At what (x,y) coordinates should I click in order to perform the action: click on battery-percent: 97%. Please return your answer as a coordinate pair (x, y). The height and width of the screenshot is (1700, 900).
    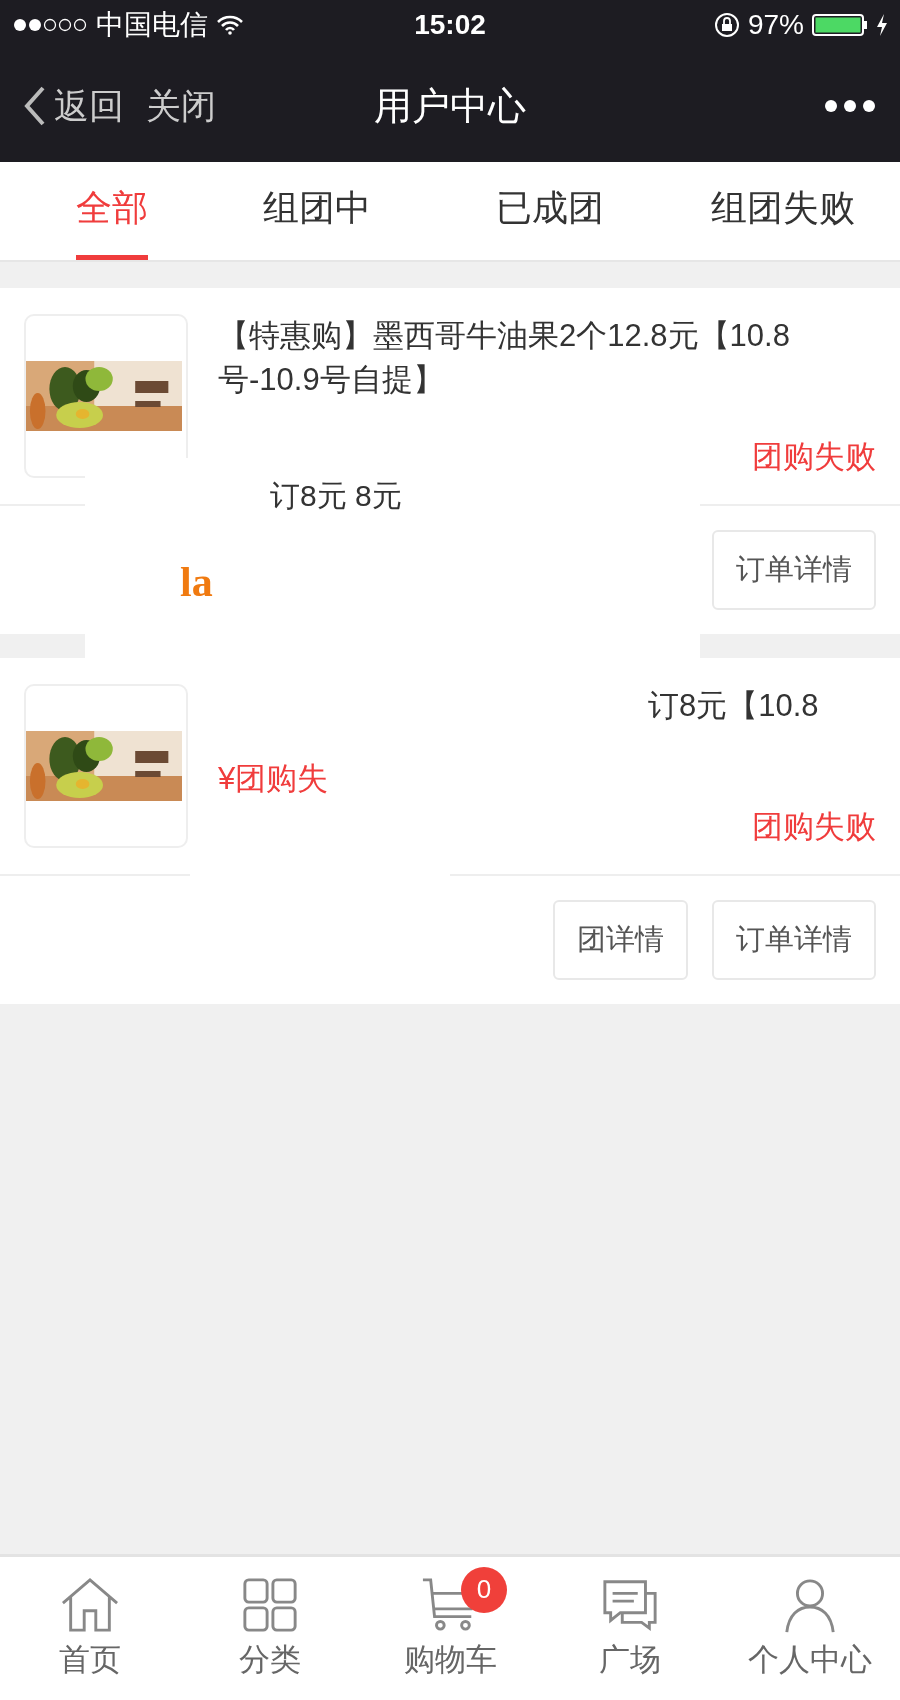
    Looking at the image, I should click on (775, 25).